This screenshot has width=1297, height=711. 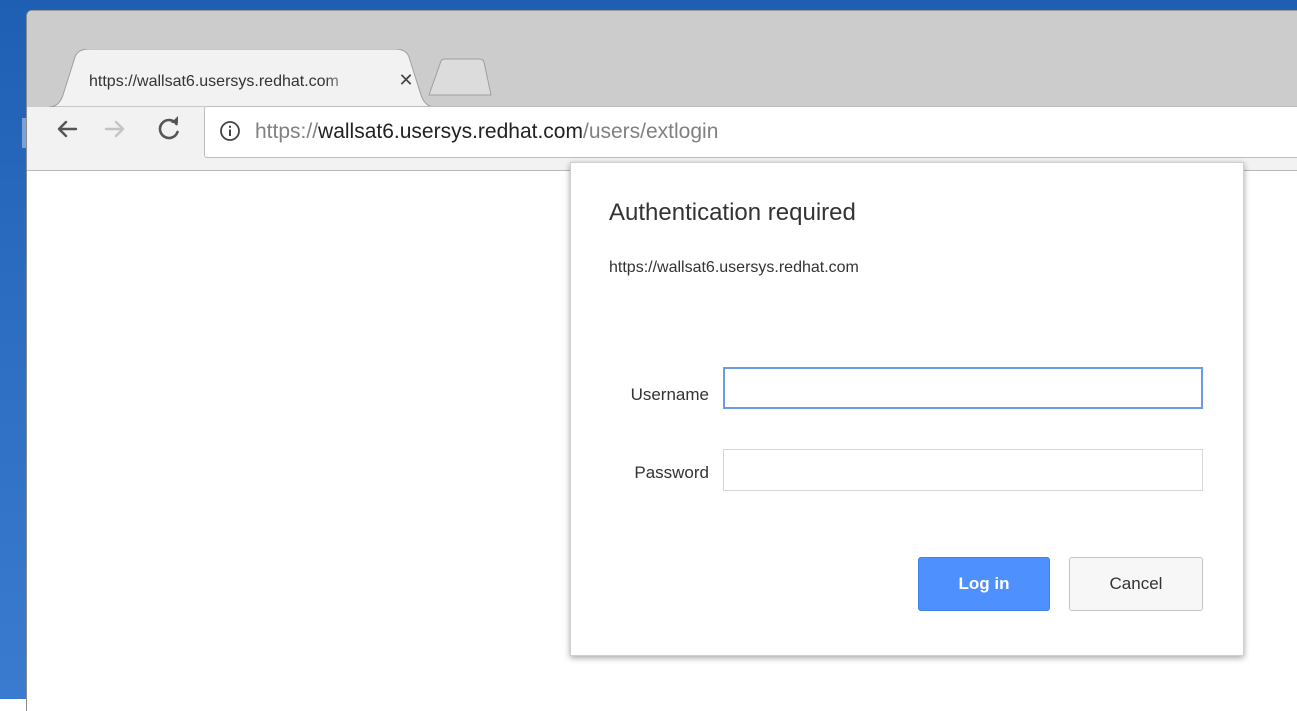 I want to click on new-tab-shape, so click(x=460, y=77).